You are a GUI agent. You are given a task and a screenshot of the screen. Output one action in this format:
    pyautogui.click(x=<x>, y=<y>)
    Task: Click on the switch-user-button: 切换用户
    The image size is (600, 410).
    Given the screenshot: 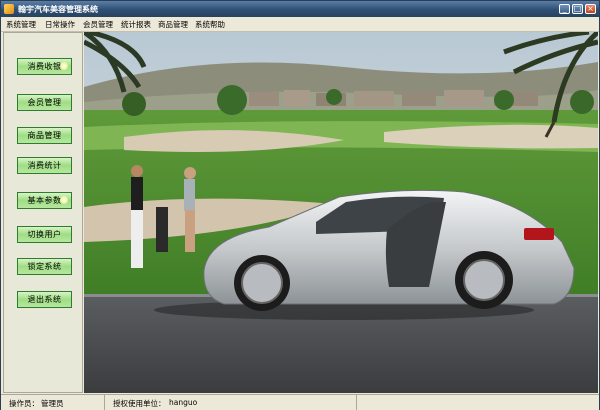 What is the action you would take?
    pyautogui.click(x=44, y=234)
    